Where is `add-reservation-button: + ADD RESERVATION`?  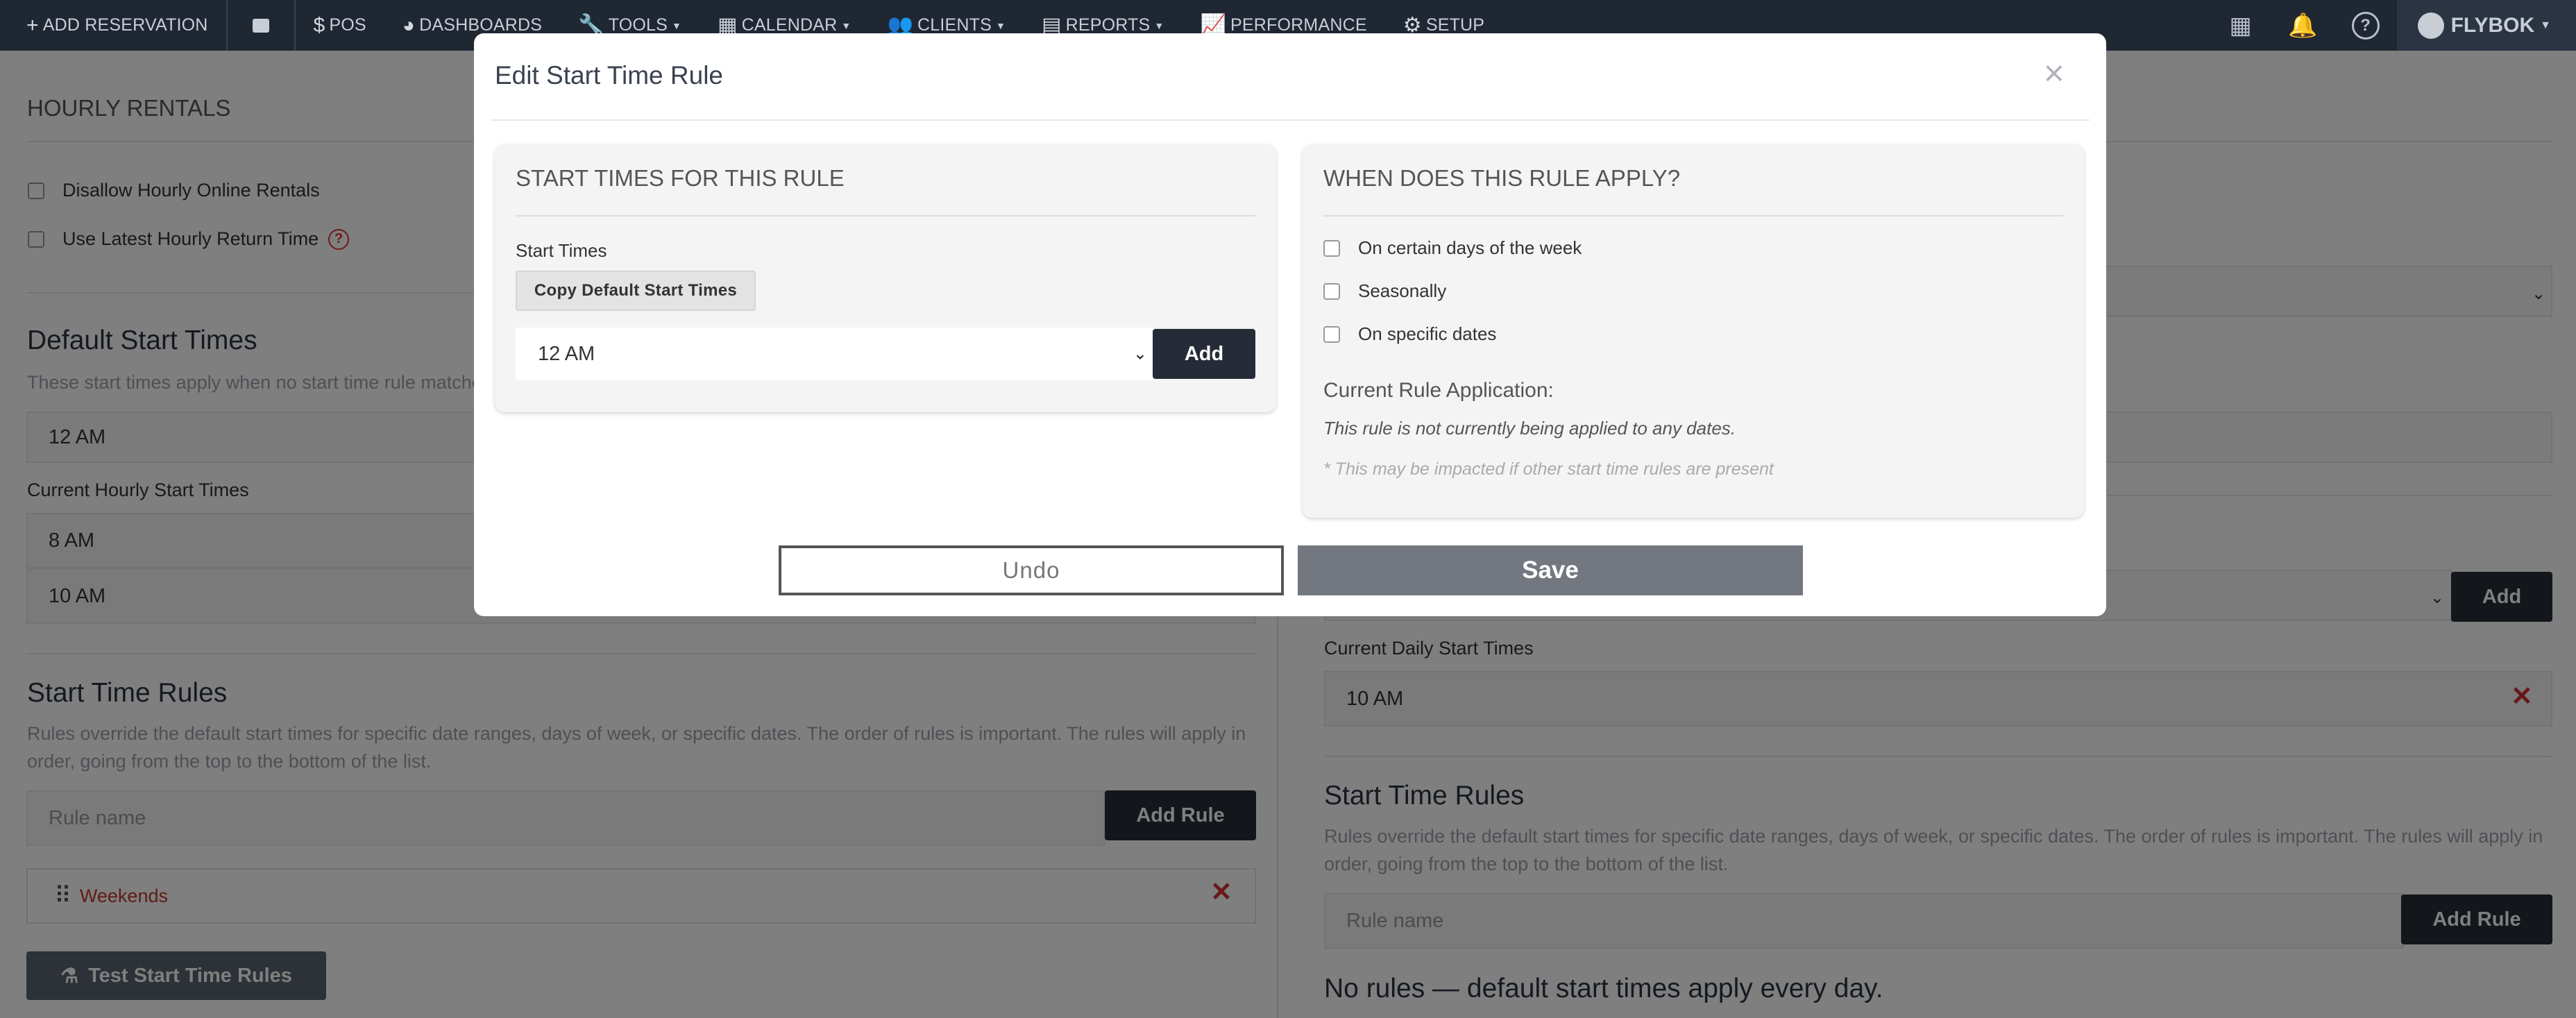
add-reservation-button: + ADD RESERVATION is located at coordinates (113, 25).